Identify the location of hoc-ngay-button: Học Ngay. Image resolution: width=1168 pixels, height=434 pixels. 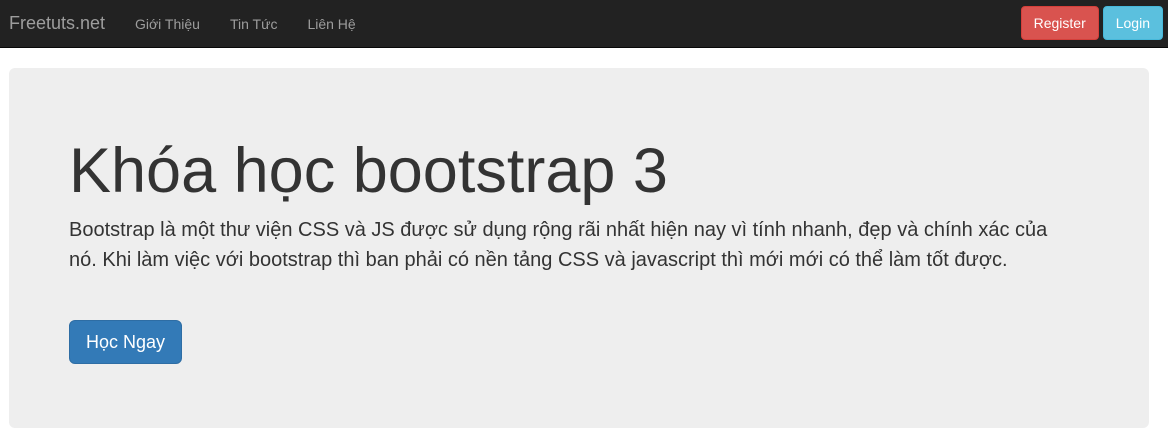
(126, 342).